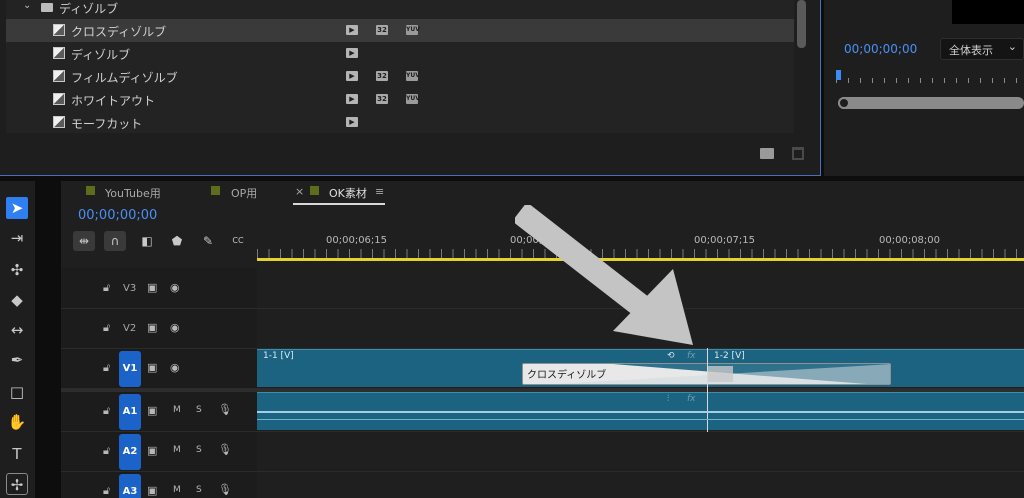 This screenshot has height=498, width=1024. I want to click on program-video-frame, so click(988, 12).